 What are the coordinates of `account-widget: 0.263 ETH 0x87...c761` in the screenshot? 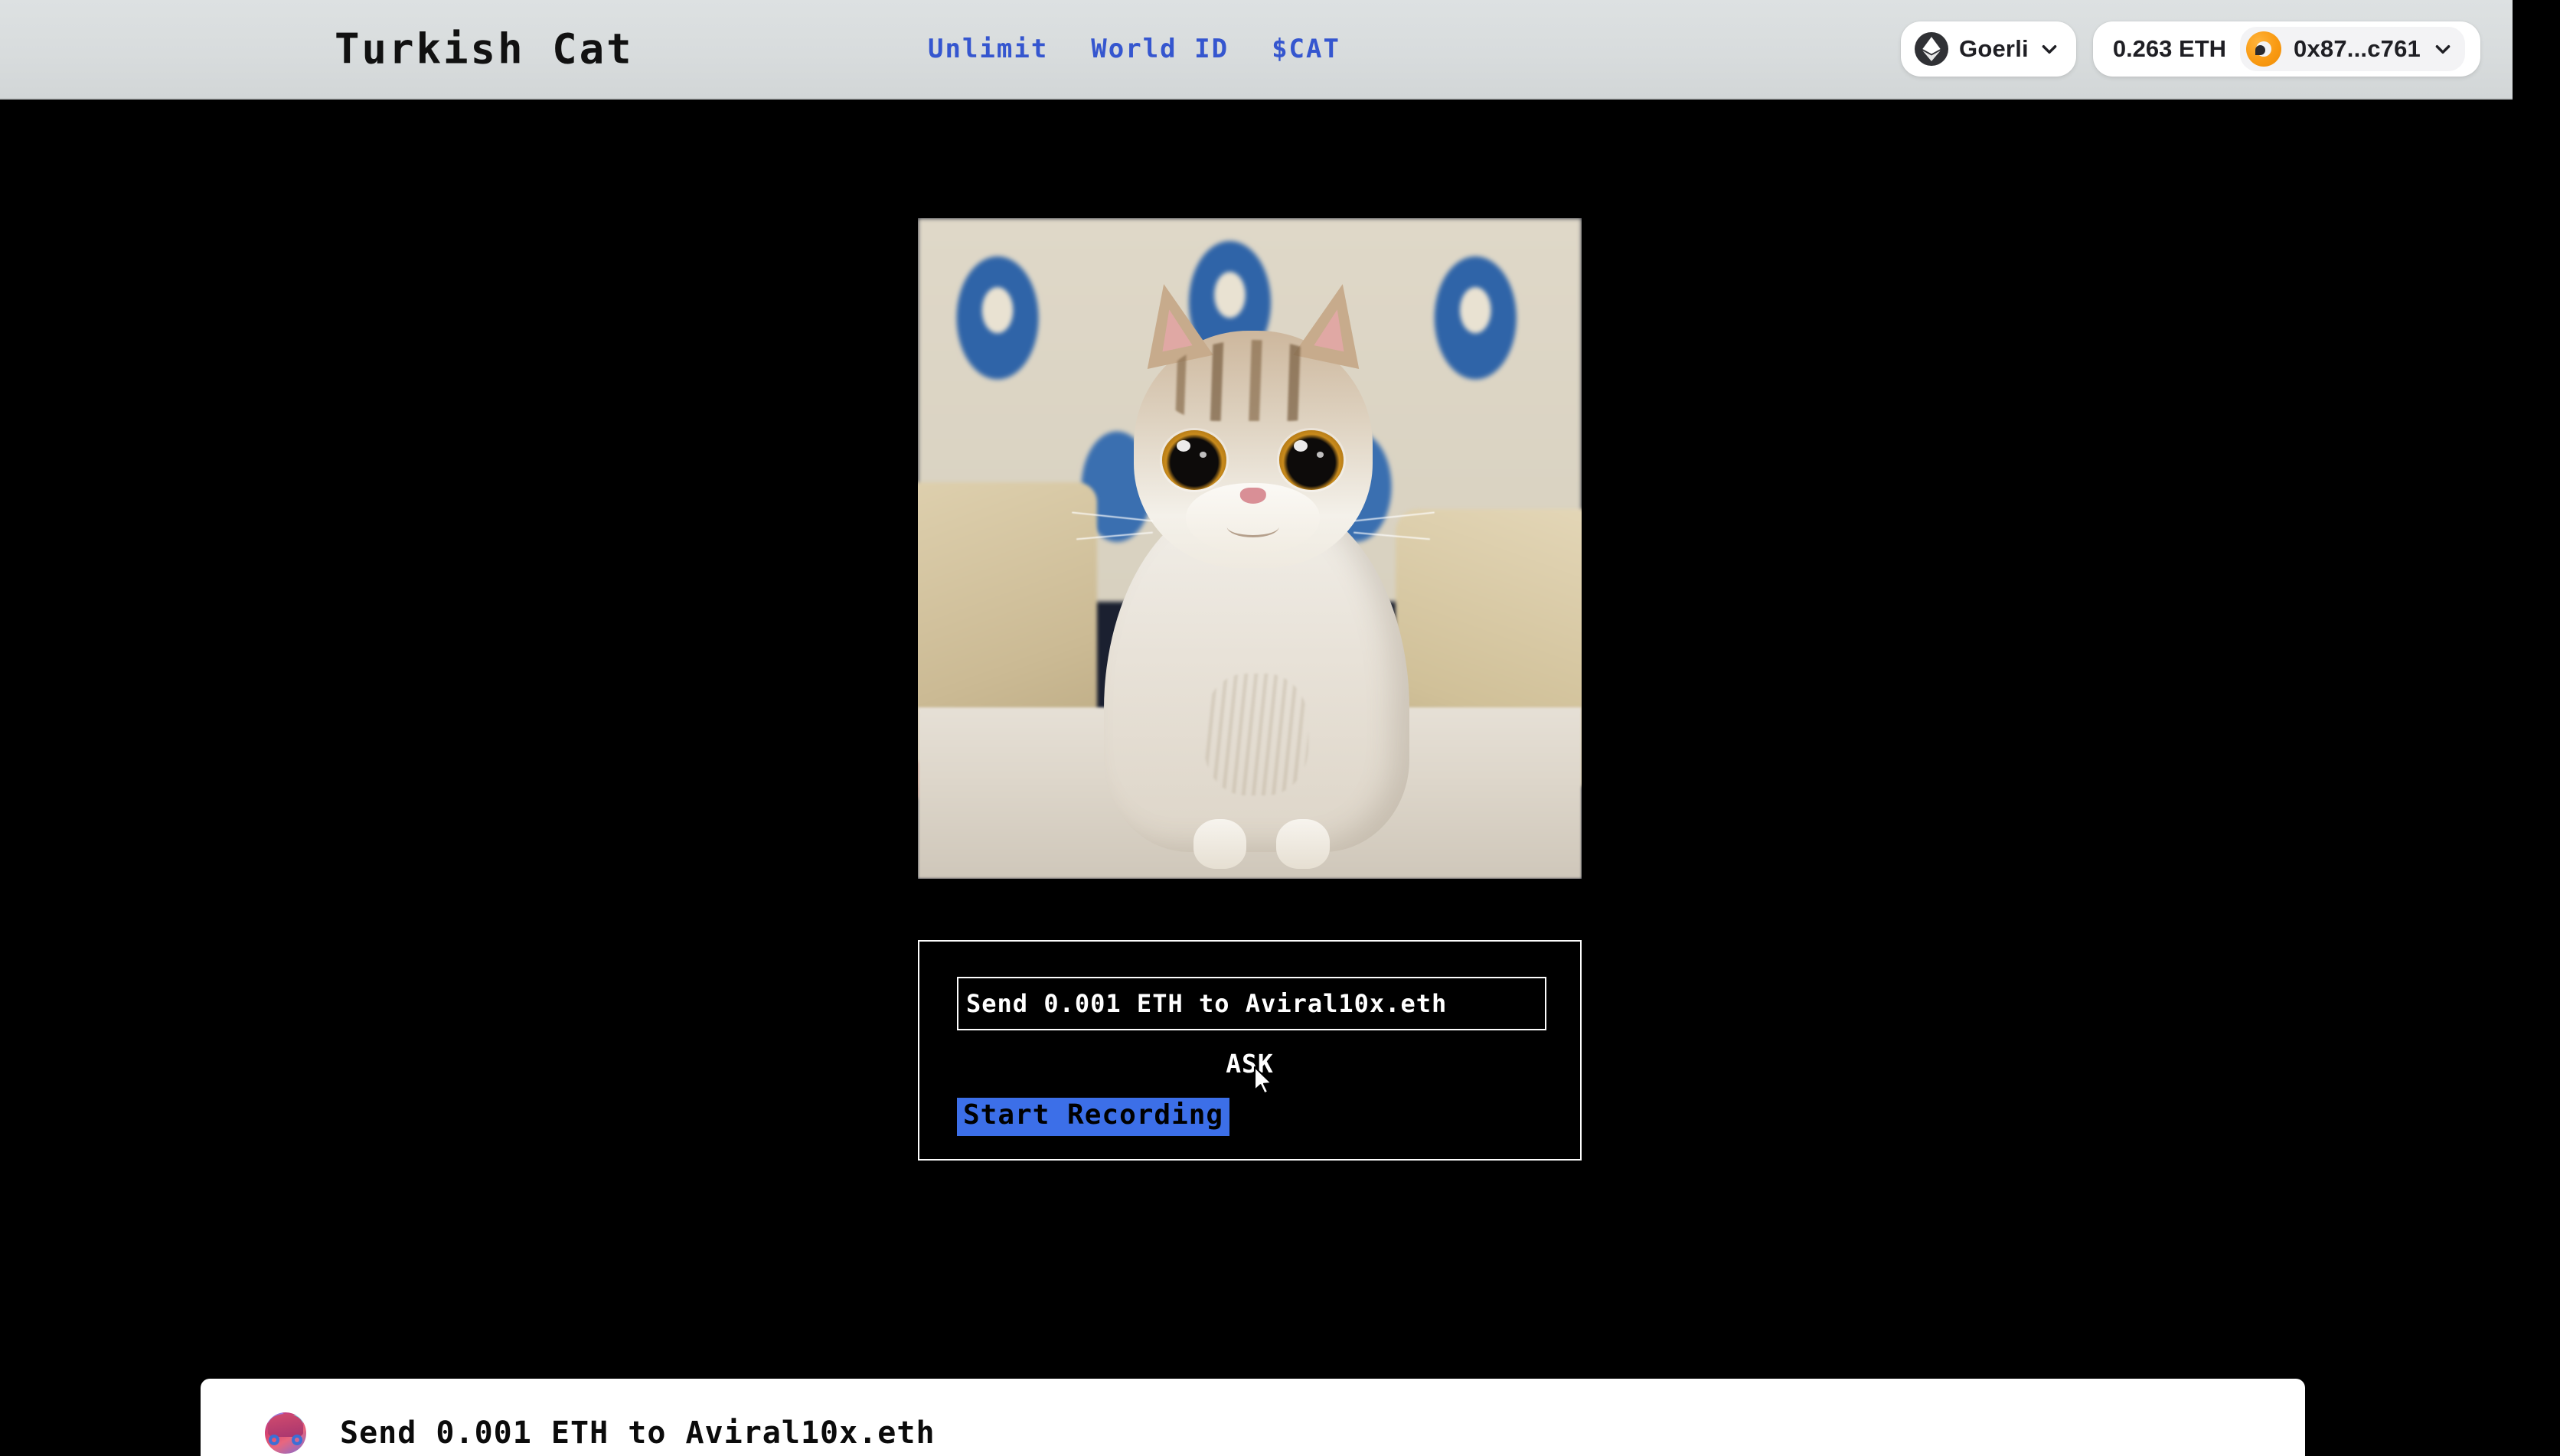 It's located at (2286, 49).